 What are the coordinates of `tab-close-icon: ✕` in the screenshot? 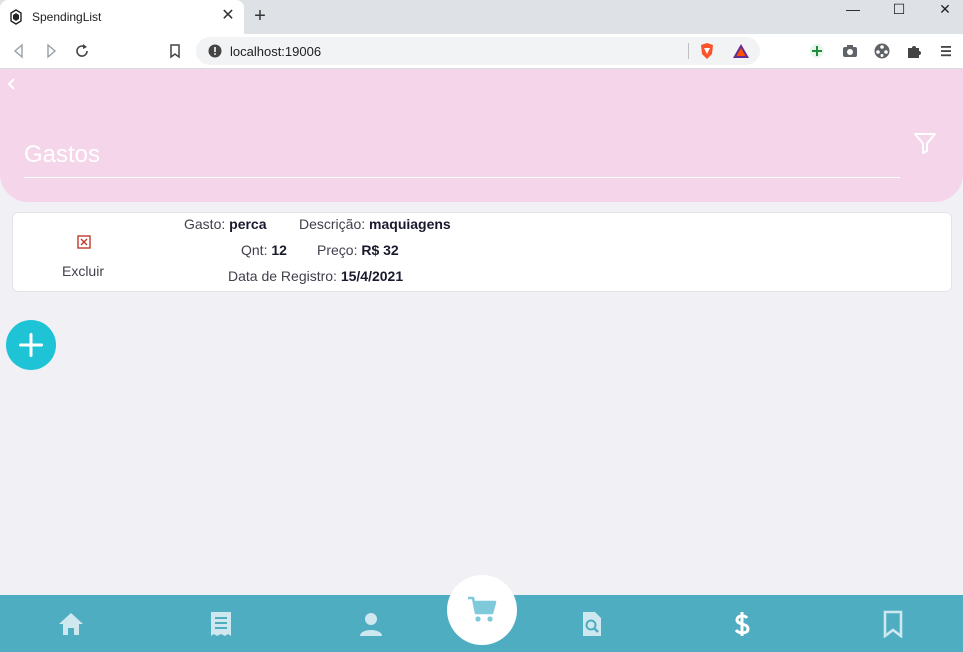 It's located at (228, 16).